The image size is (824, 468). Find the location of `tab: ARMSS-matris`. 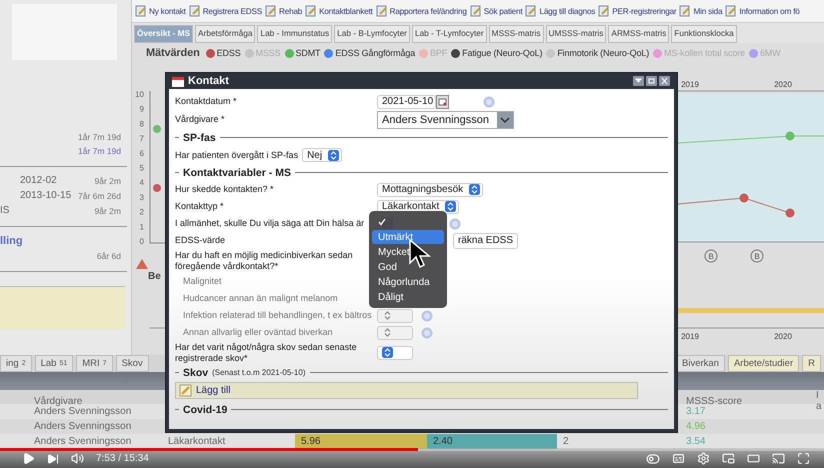

tab: ARMSS-matris is located at coordinates (639, 34).